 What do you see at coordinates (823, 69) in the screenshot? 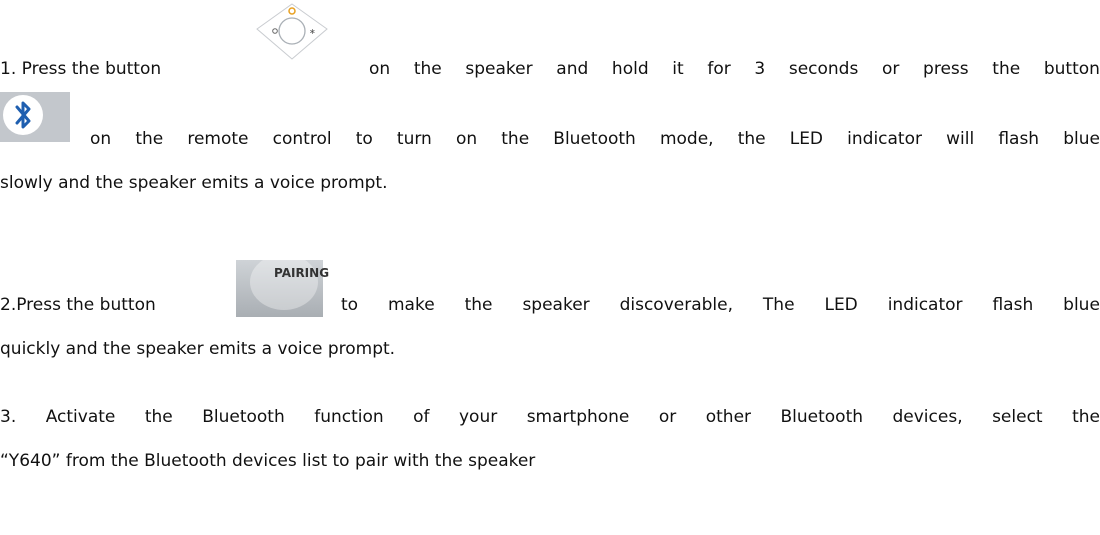
I see `word: seconds` at bounding box center [823, 69].